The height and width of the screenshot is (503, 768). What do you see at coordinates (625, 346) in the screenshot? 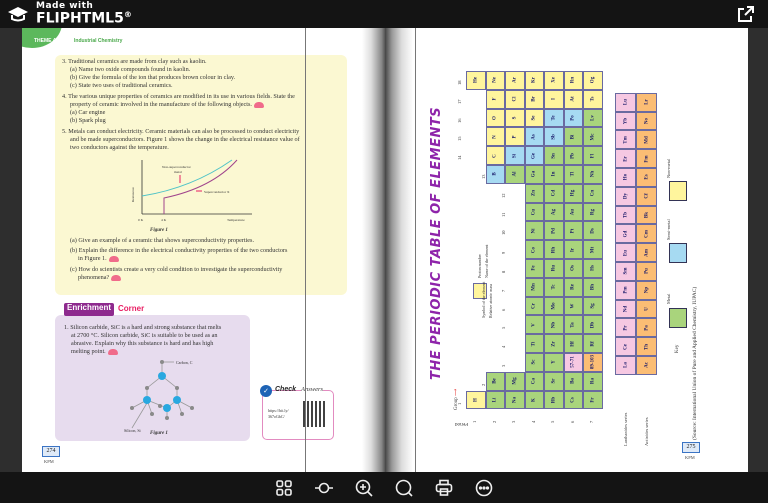
I see `lanthanide-cell: Ce` at bounding box center [625, 346].